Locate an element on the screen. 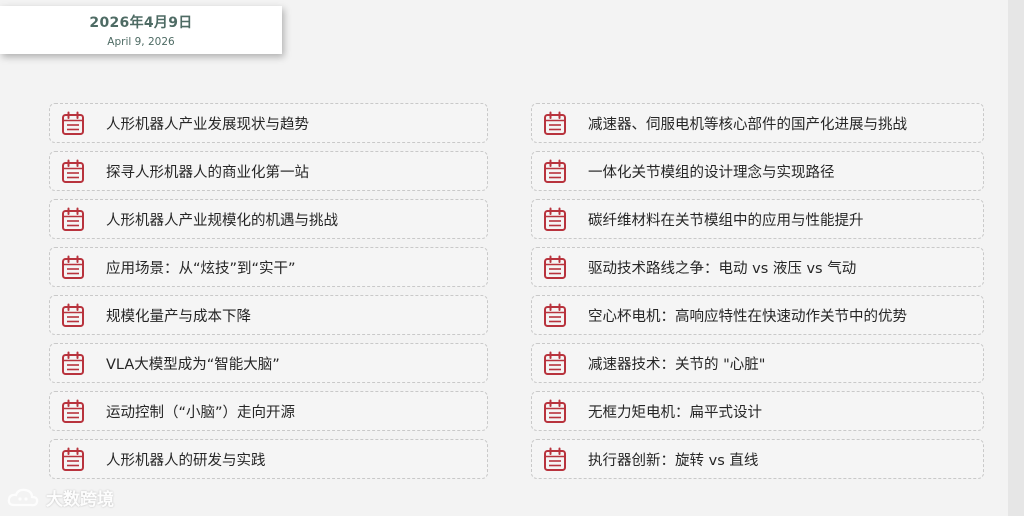 This screenshot has width=1024, height=516. topic-item: 应用场景：从“炫技”到“实干” is located at coordinates (268, 267).